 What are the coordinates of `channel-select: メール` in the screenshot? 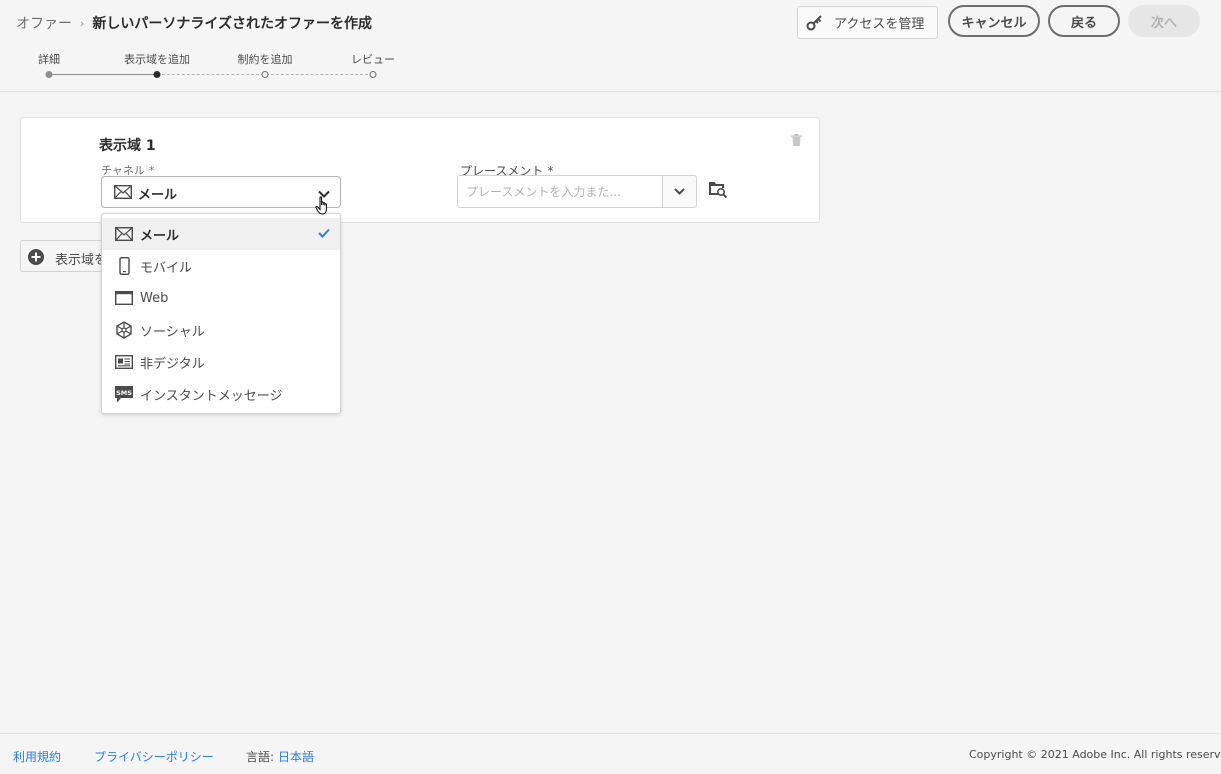 It's located at (221, 192).